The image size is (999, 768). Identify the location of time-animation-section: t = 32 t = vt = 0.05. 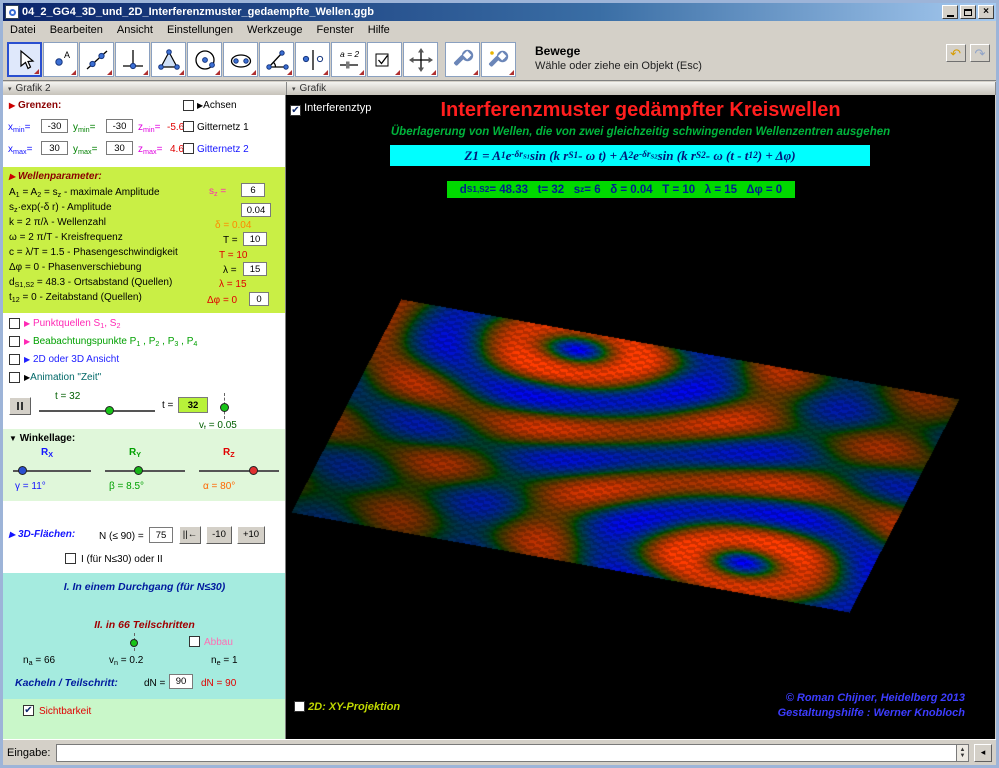
(144, 411).